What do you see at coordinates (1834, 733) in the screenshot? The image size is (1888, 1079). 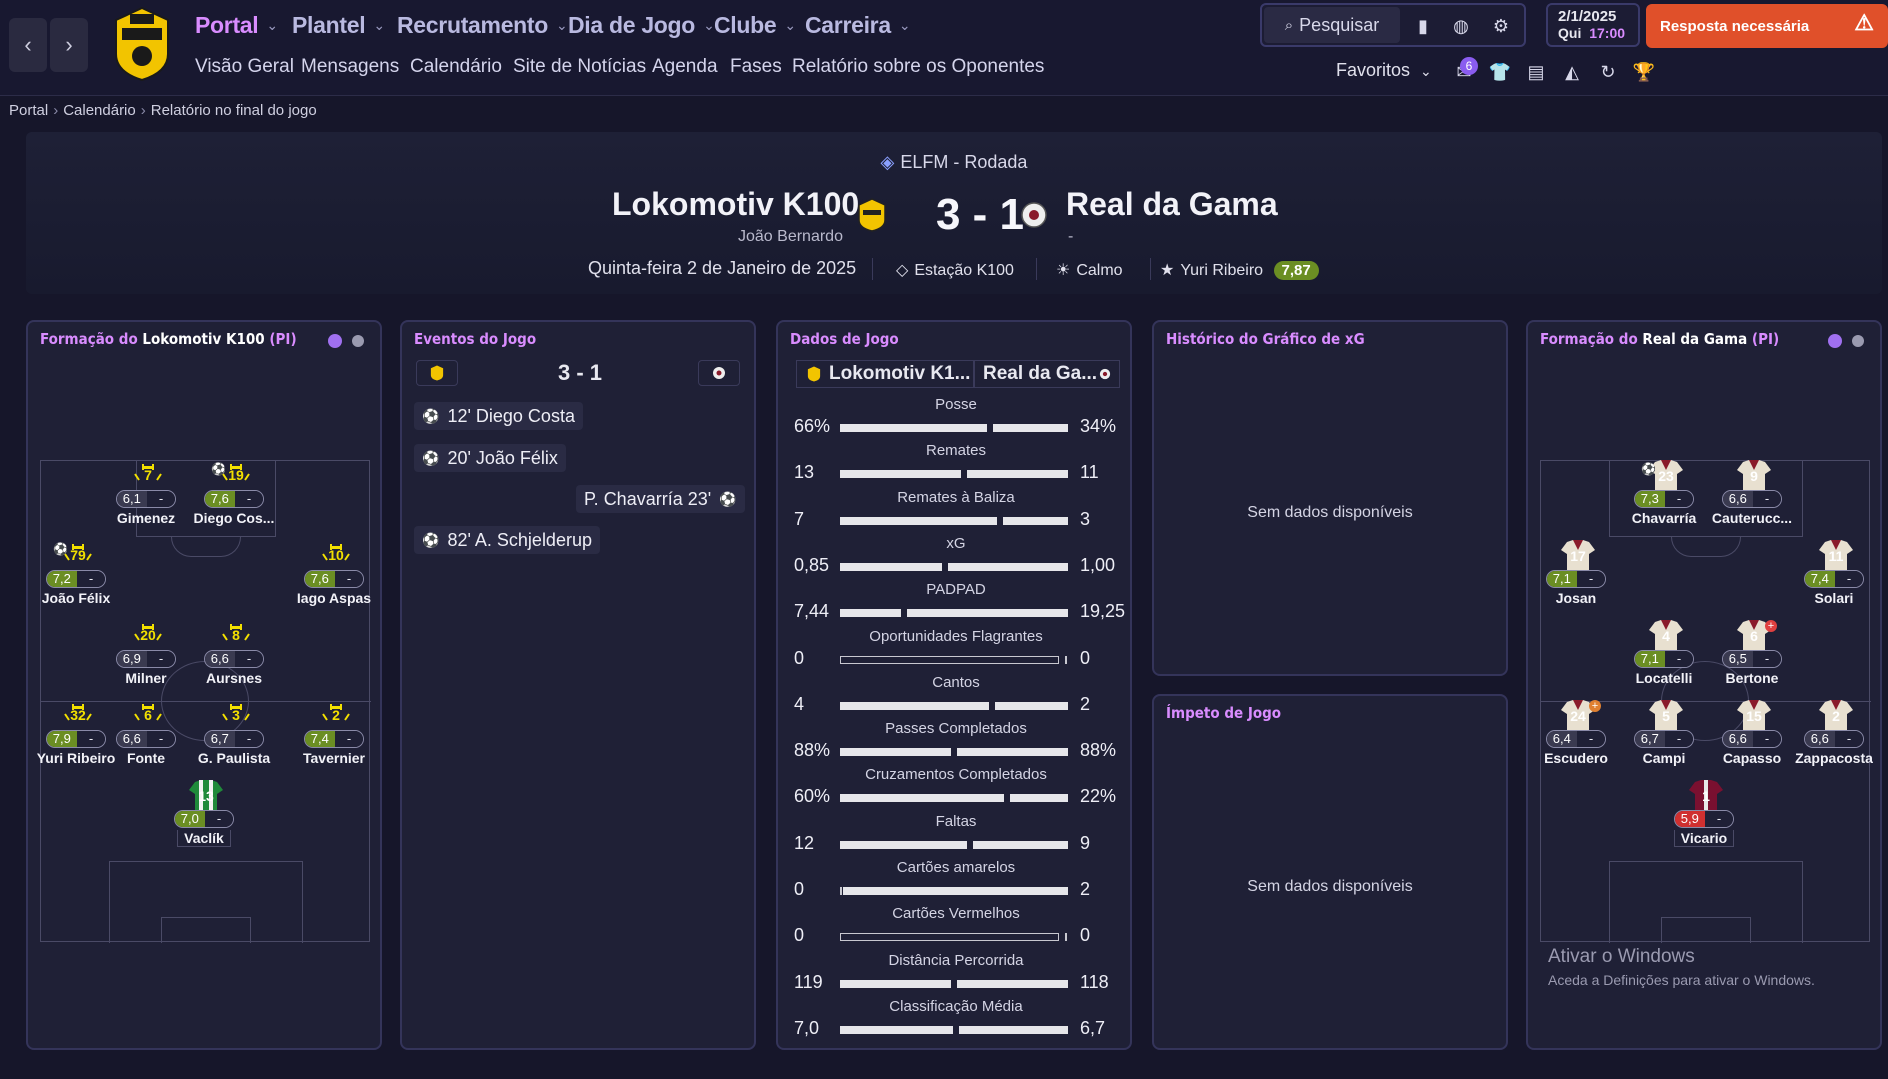 I see `player-away: 2 6,6- Zappacosta` at bounding box center [1834, 733].